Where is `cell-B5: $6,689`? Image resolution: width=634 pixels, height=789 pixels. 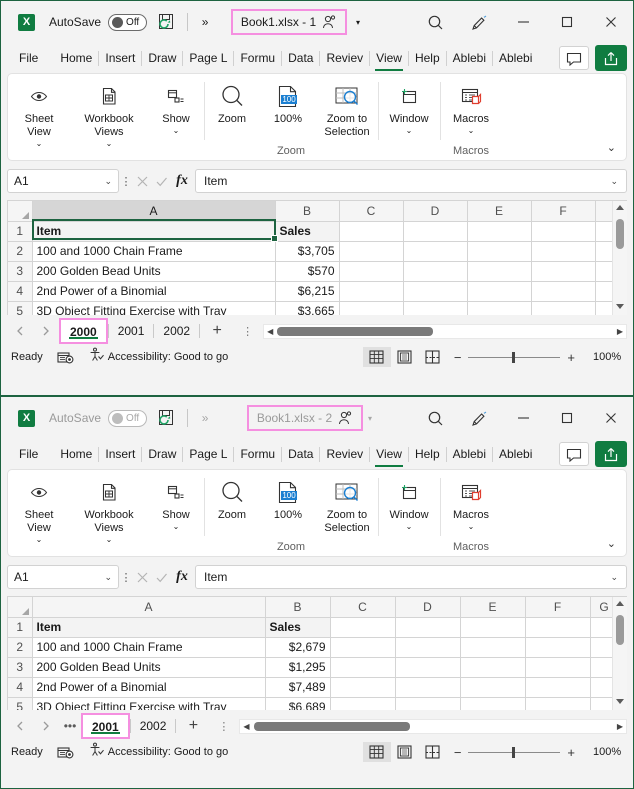 cell-B5: $6,689 is located at coordinates (298, 703).